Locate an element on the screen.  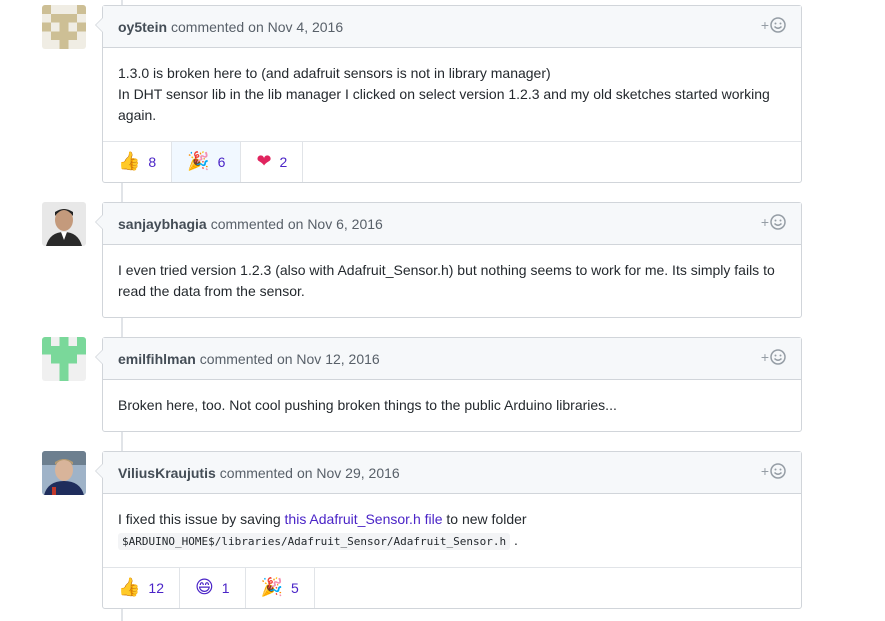
avatar-oy5tein is located at coordinates (64, 27).